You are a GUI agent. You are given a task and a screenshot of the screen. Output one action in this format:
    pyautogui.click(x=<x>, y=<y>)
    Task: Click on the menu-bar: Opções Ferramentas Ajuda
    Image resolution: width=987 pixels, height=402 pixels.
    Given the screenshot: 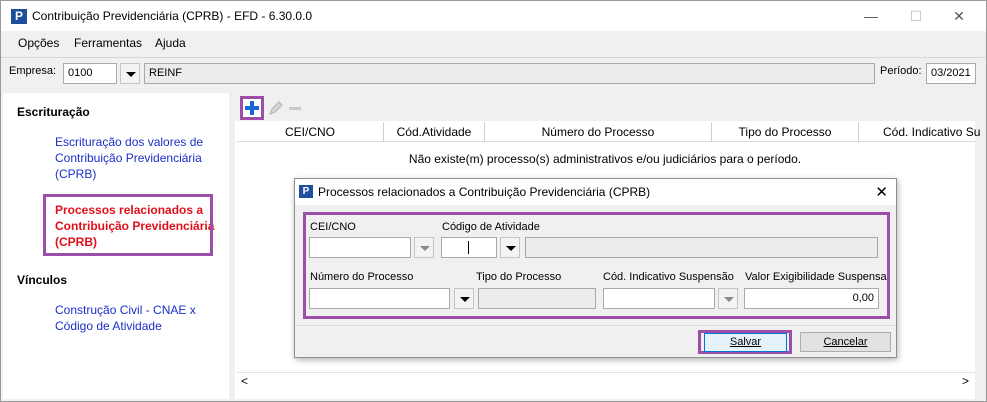 What is the action you would take?
    pyautogui.click(x=493, y=43)
    